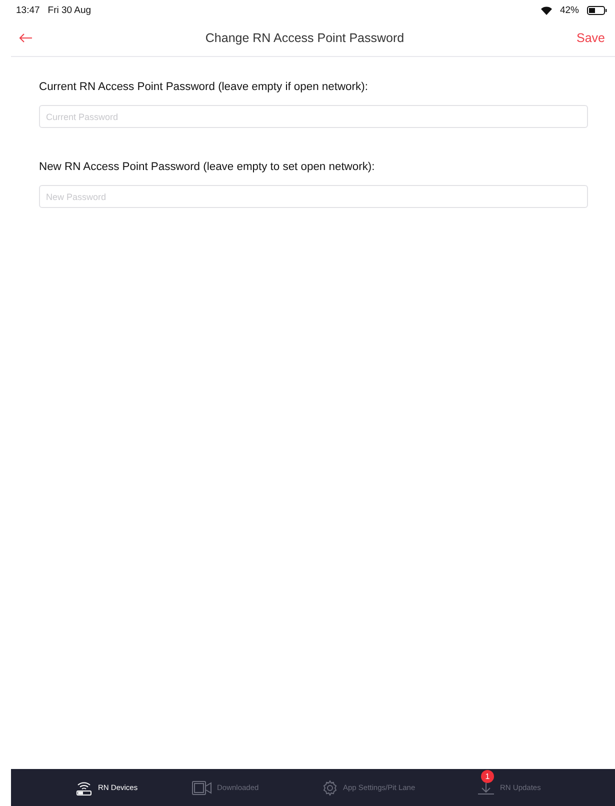 Image resolution: width=615 pixels, height=806 pixels. Describe the element at coordinates (84, 788) in the screenshot. I see `router-icon` at that location.